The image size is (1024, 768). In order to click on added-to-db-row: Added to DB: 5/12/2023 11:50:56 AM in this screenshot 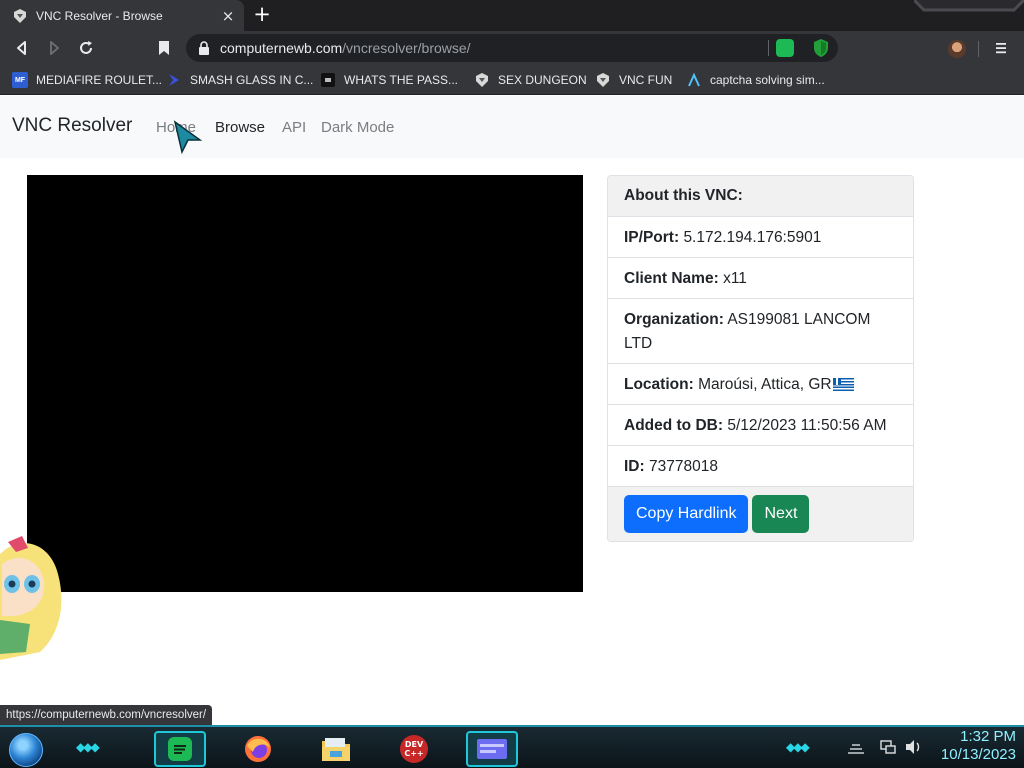, I will do `click(760, 425)`.